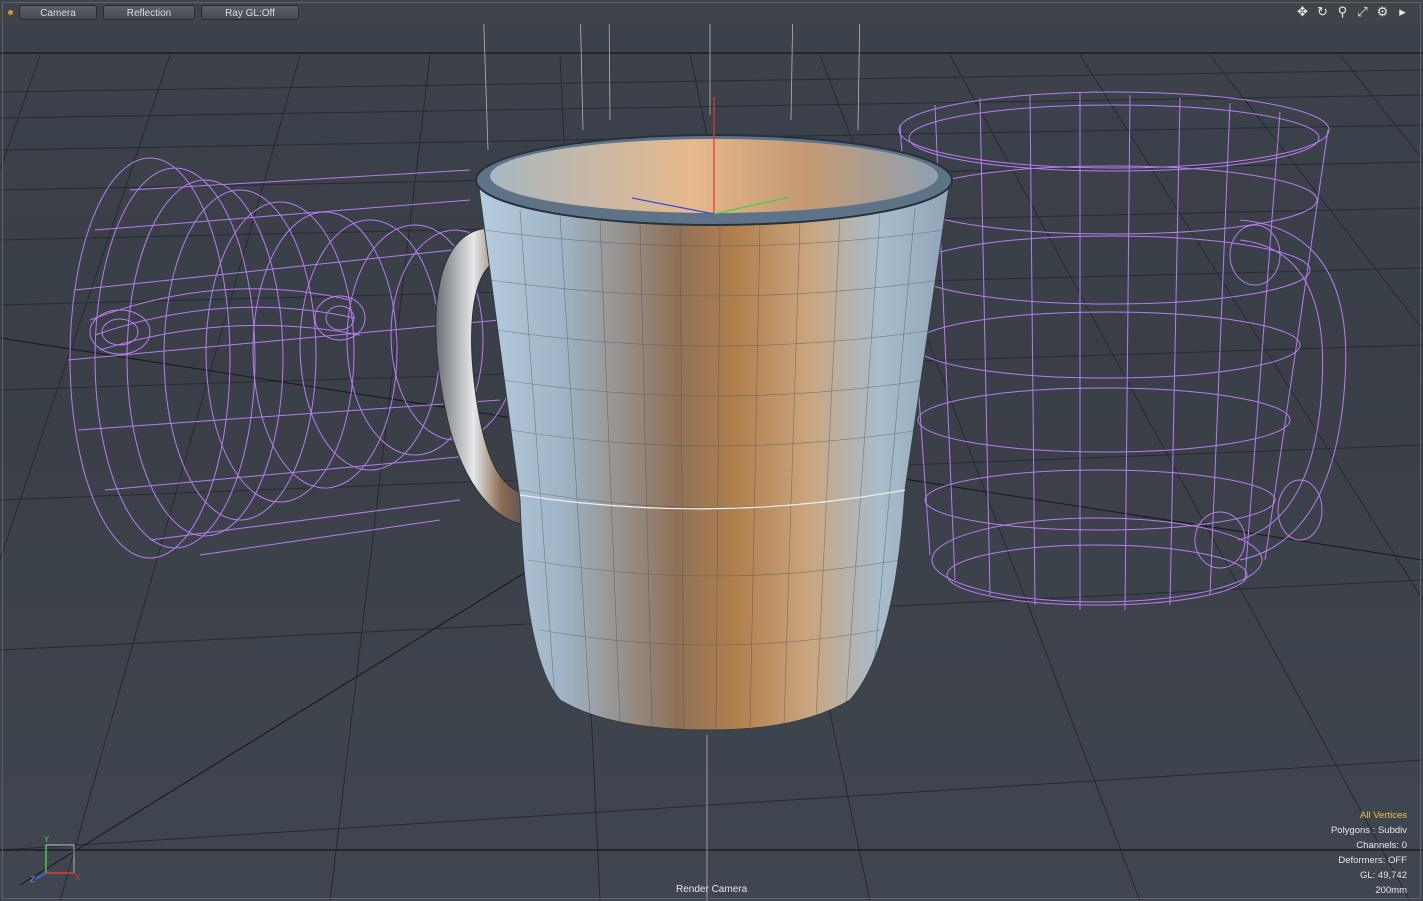 This screenshot has height=901, width=1423. I want to click on menu-arrow-icon: ▸, so click(1402, 11).